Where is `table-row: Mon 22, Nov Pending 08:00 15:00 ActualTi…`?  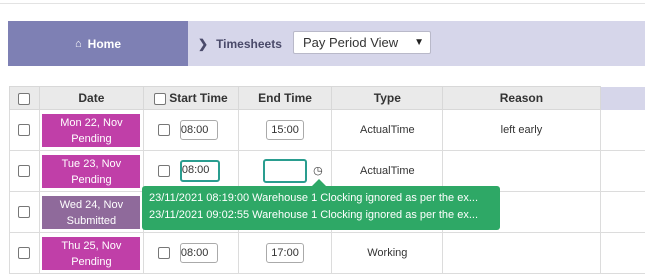 table-row: Mon 22, Nov Pending 08:00 15:00 ActualTi… is located at coordinates (327, 130).